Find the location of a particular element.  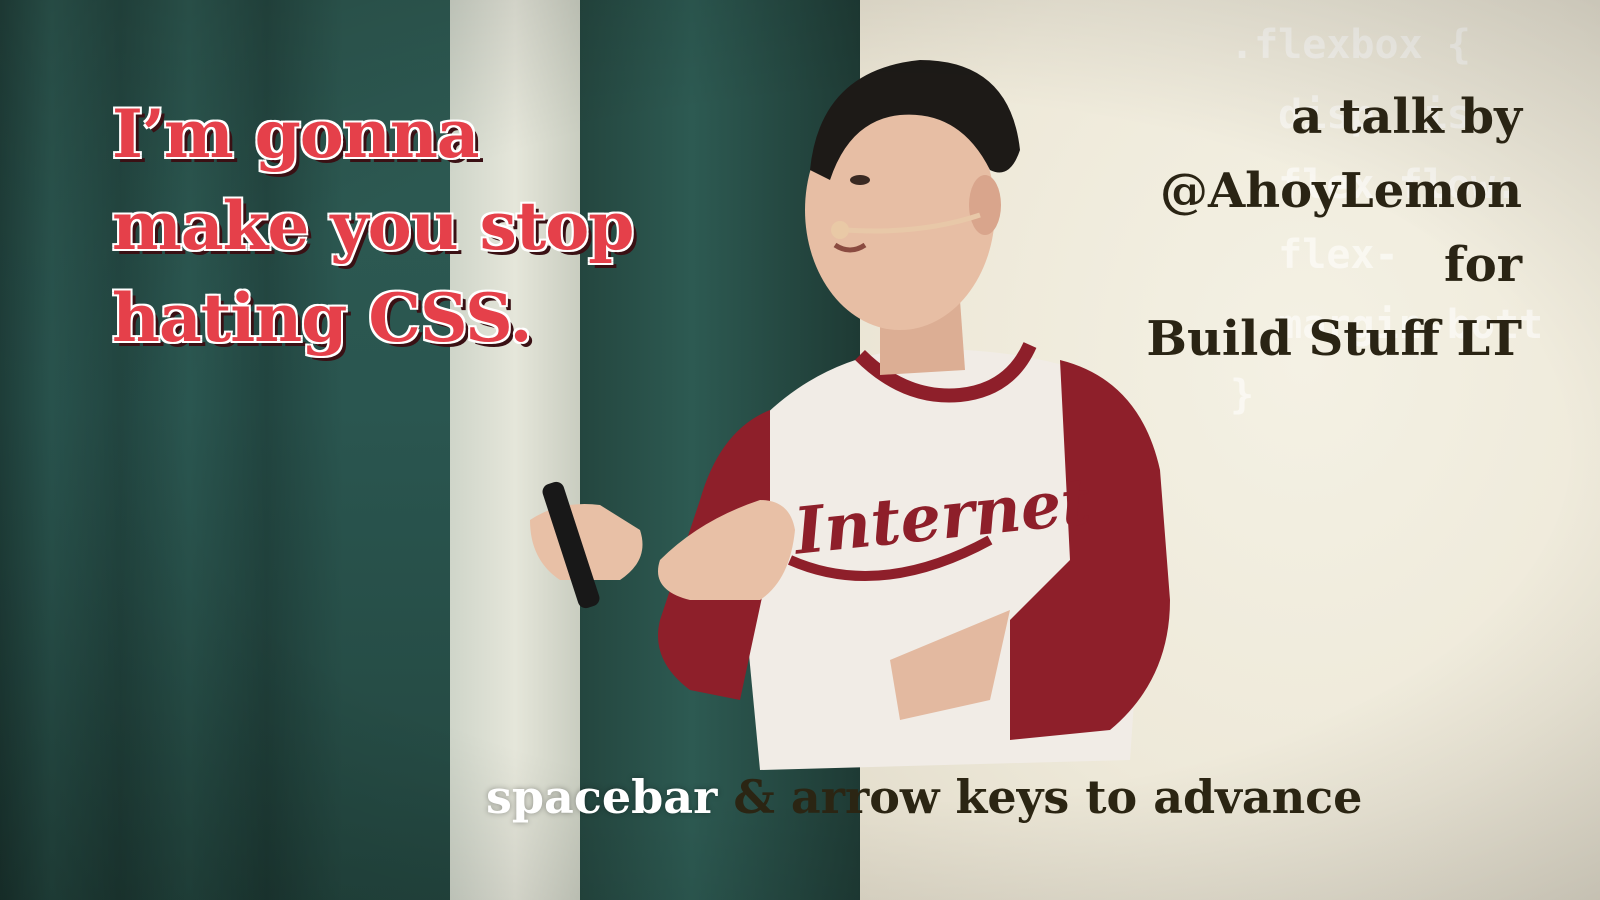

spacebar-key-label: spacebar is located at coordinates (602, 797).